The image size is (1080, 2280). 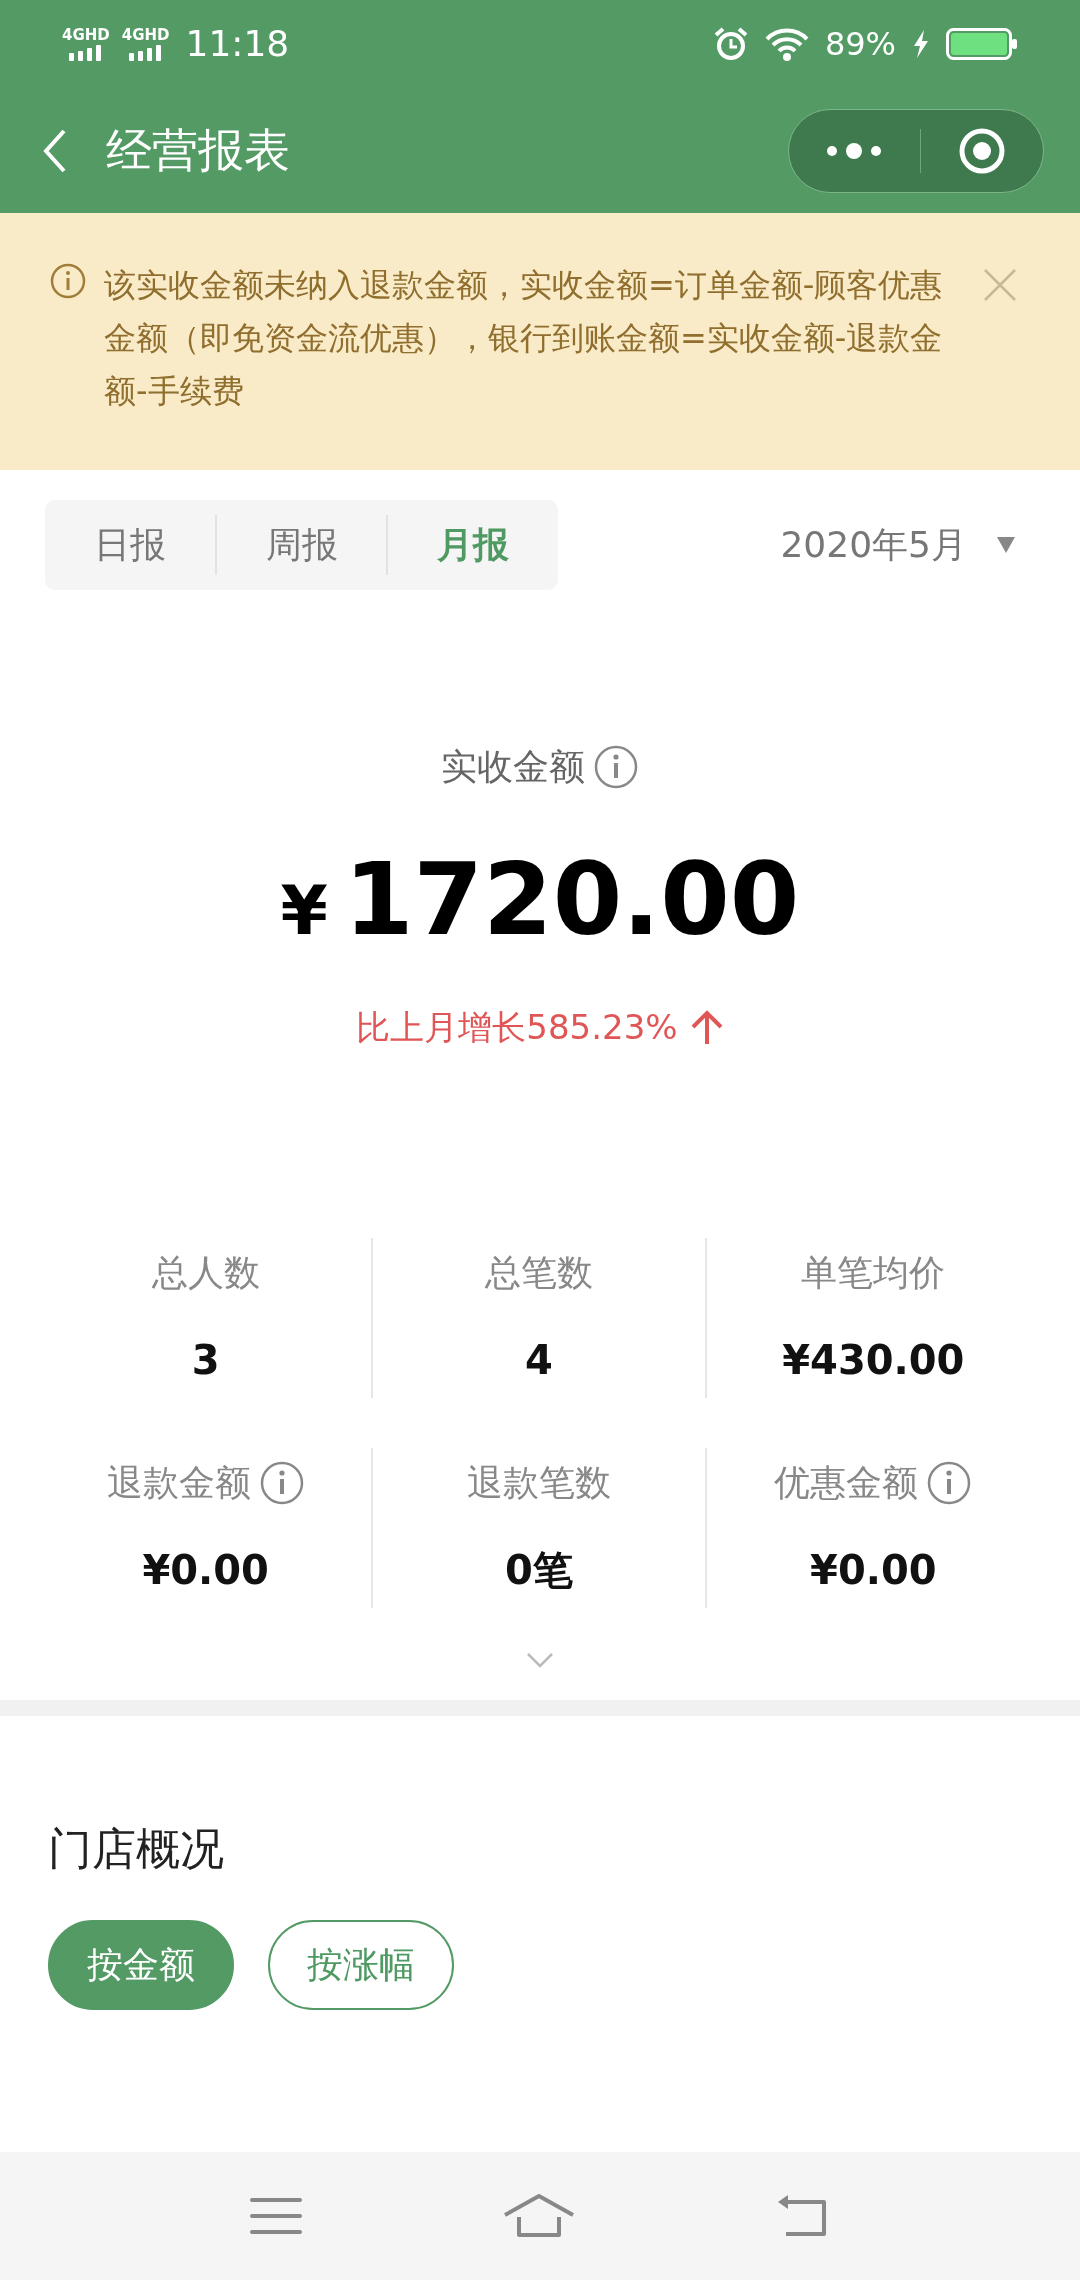 I want to click on stat-label: 退款笔数, so click(x=539, y=1483).